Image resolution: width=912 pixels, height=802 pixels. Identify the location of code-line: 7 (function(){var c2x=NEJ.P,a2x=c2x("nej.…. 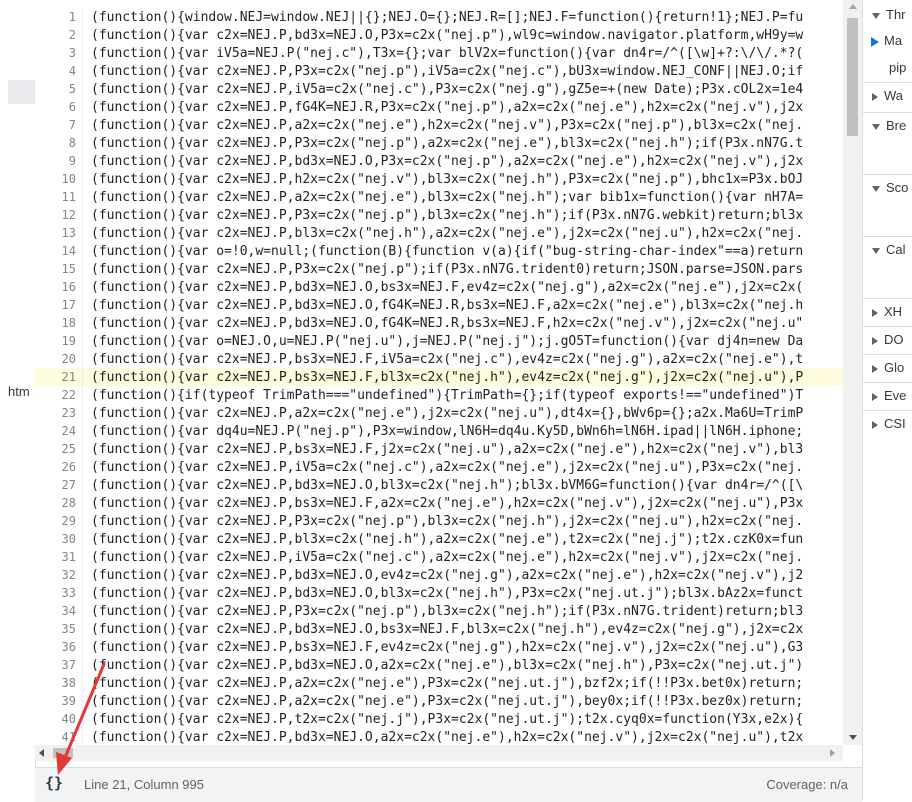
(439, 125).